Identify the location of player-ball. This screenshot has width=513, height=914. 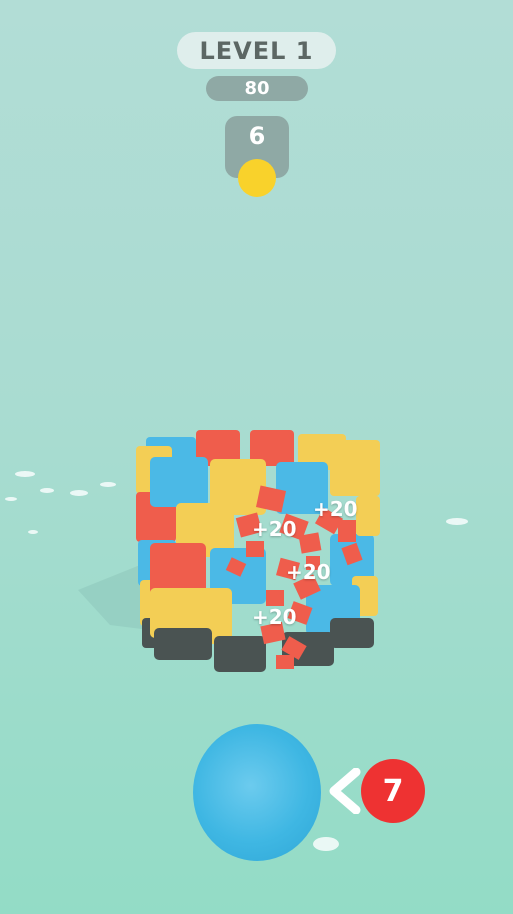
(257, 792).